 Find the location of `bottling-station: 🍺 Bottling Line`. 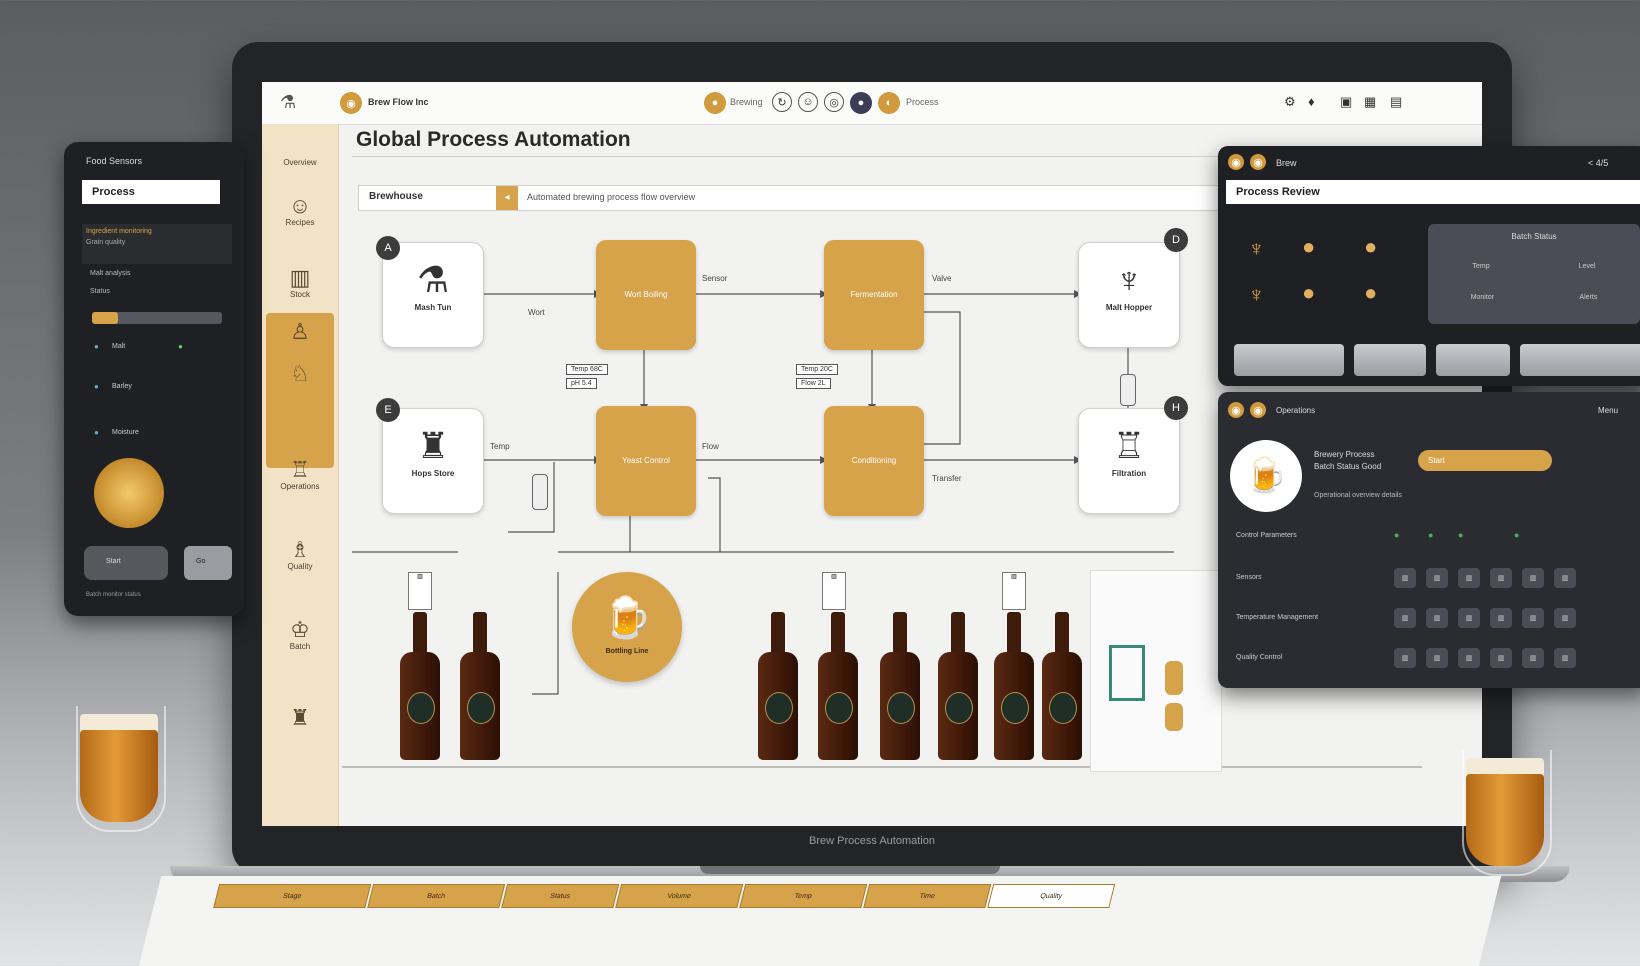

bottling-station: 🍺 Bottling Line is located at coordinates (627, 627).